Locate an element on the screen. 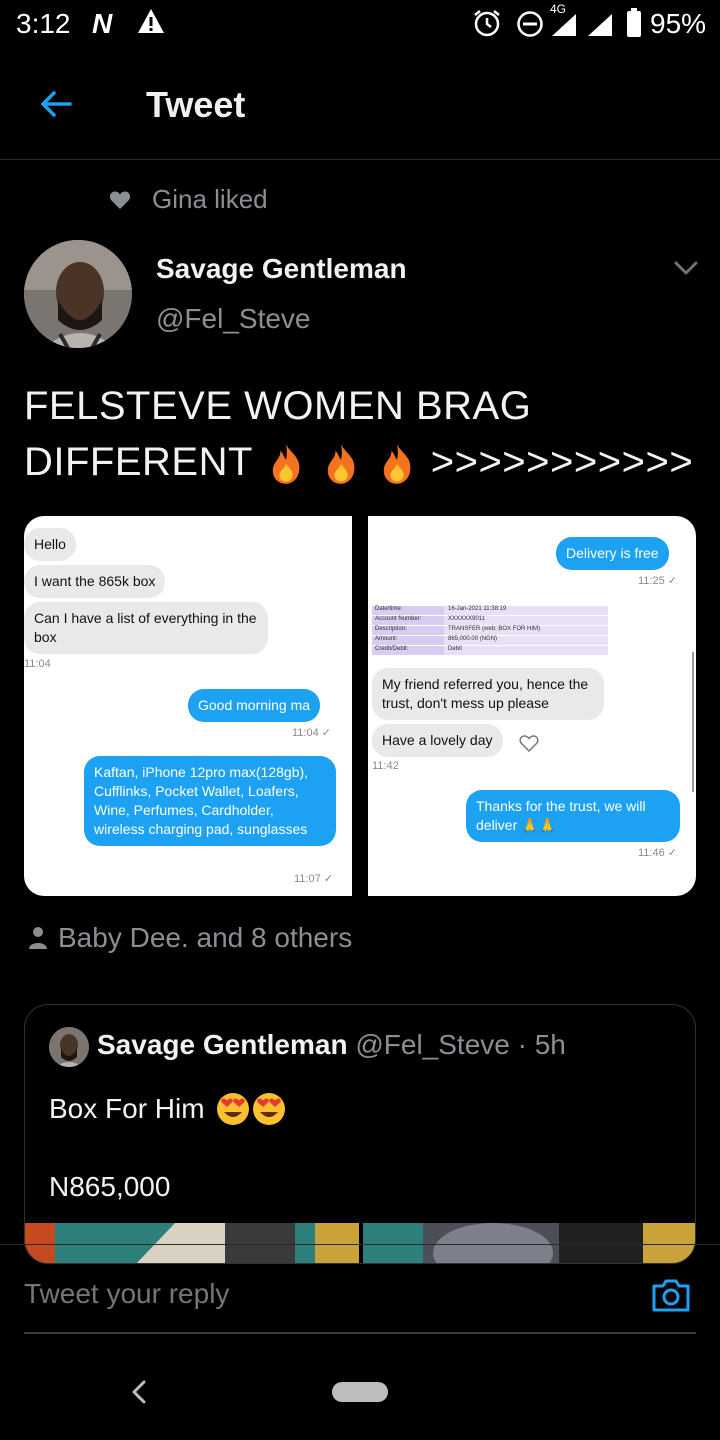 This screenshot has height=1440, width=720. social-context: Gina liked is located at coordinates (188, 199).